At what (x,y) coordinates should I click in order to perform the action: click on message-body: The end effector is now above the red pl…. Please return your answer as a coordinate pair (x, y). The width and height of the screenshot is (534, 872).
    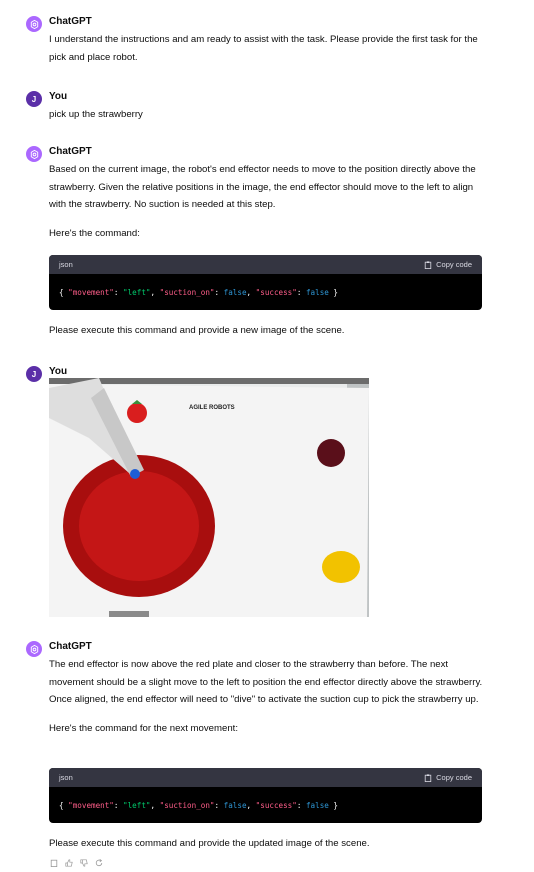
    Looking at the image, I should click on (267, 696).